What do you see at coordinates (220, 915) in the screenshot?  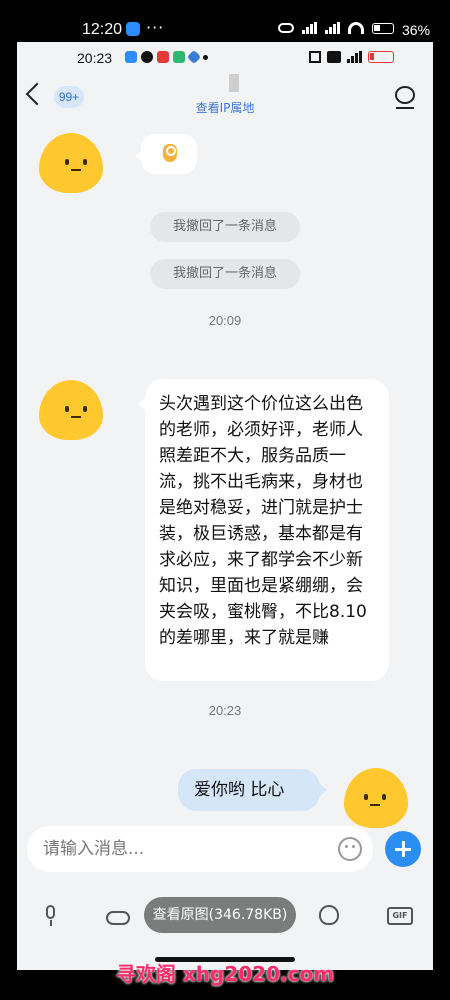 I see `view-original-image-button: 查看原图(346.78KB)` at bounding box center [220, 915].